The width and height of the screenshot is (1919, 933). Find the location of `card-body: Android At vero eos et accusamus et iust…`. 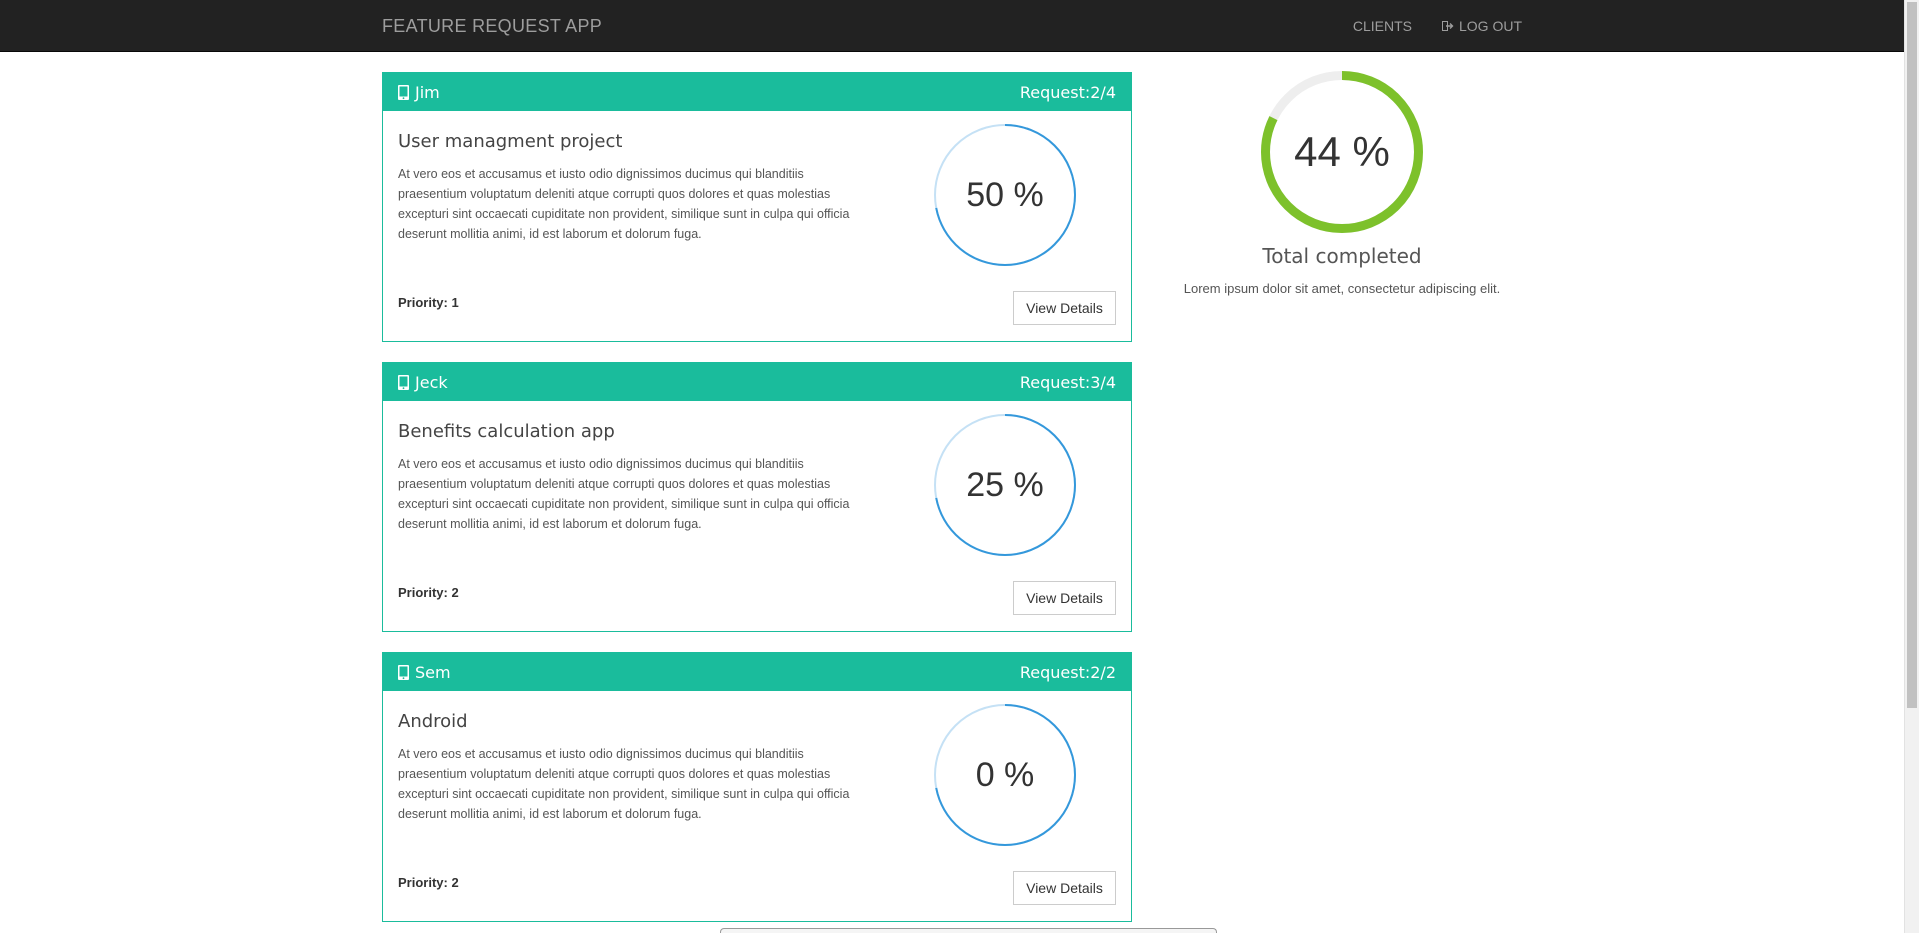

card-body: Android At vero eos et accusamus et iust… is located at coordinates (757, 806).